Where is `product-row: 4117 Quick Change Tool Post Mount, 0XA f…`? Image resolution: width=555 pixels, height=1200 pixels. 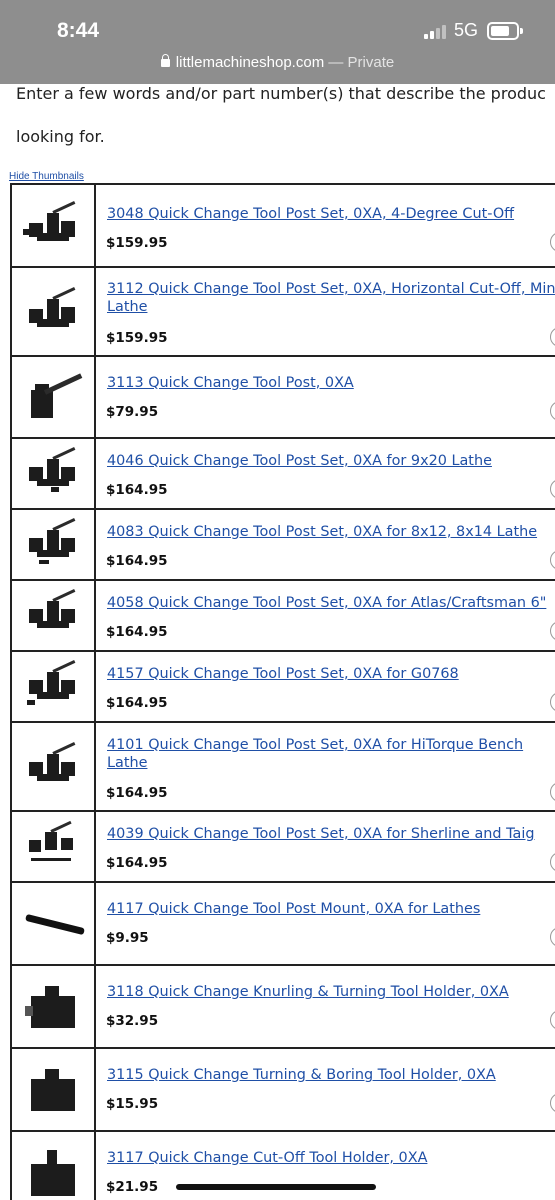 product-row: 4117 Quick Change Tool Post Mount, 0XA f… is located at coordinates (282, 924).